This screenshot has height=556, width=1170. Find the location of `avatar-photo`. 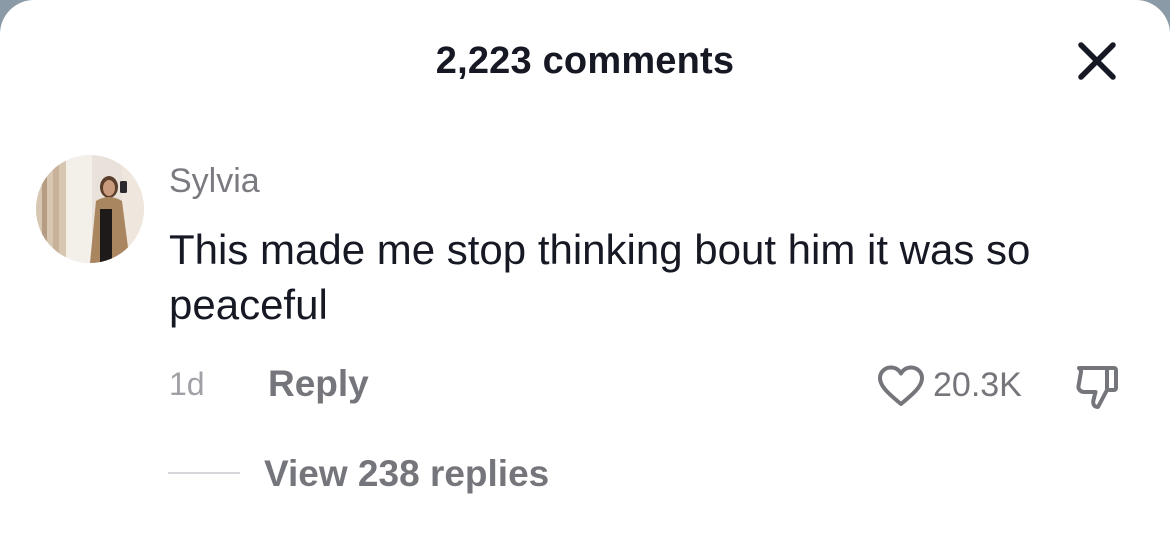

avatar-photo is located at coordinates (90, 209).